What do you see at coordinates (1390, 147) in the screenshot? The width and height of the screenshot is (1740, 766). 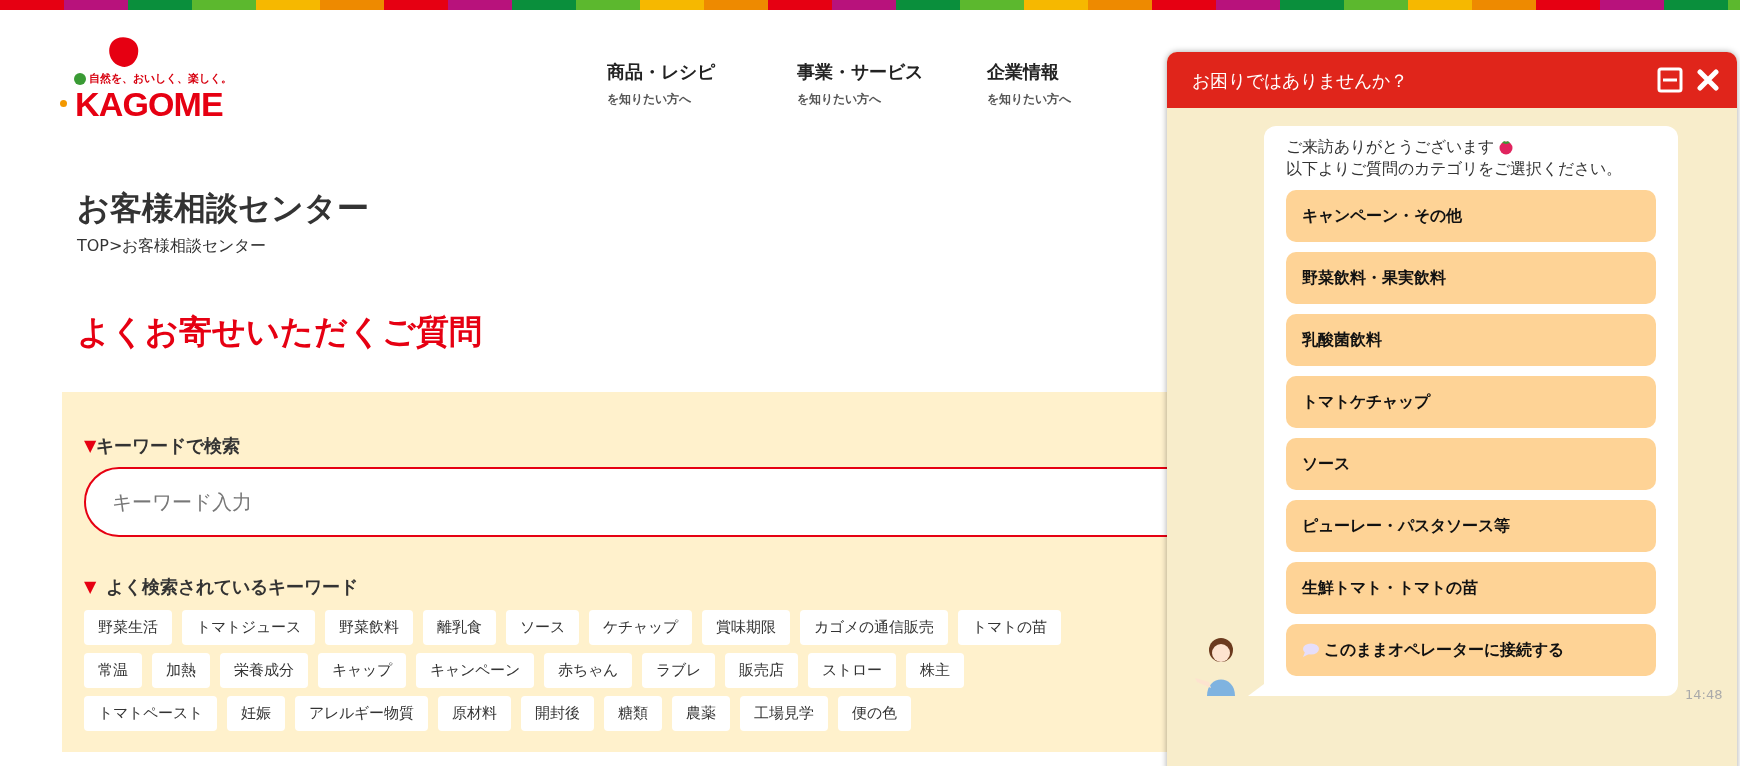 I see `chat-message: ご来訪ありがとうございます` at bounding box center [1390, 147].